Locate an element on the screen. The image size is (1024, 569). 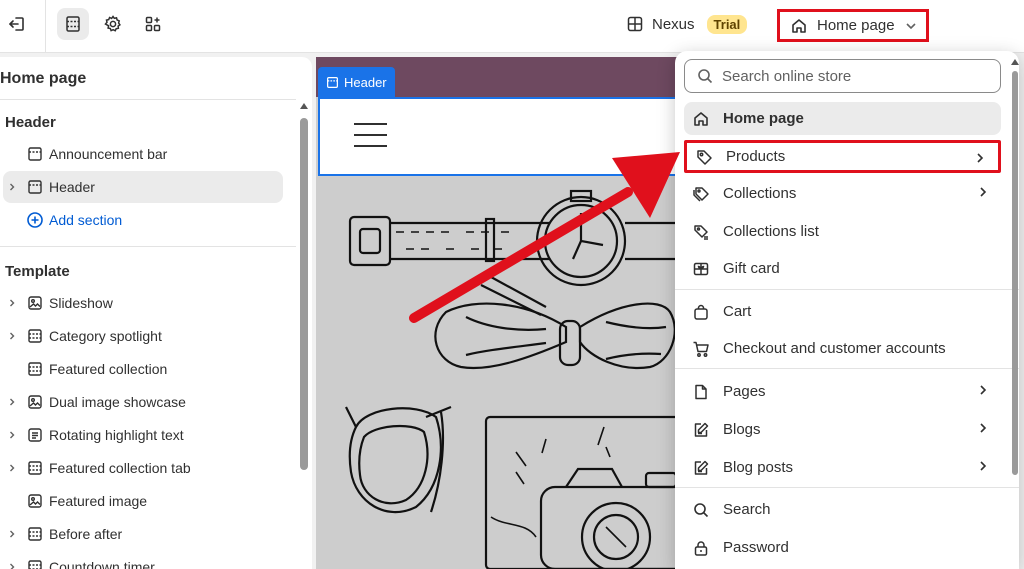
sidebar-item-before-after: Before after is located at coordinates (143, 534).